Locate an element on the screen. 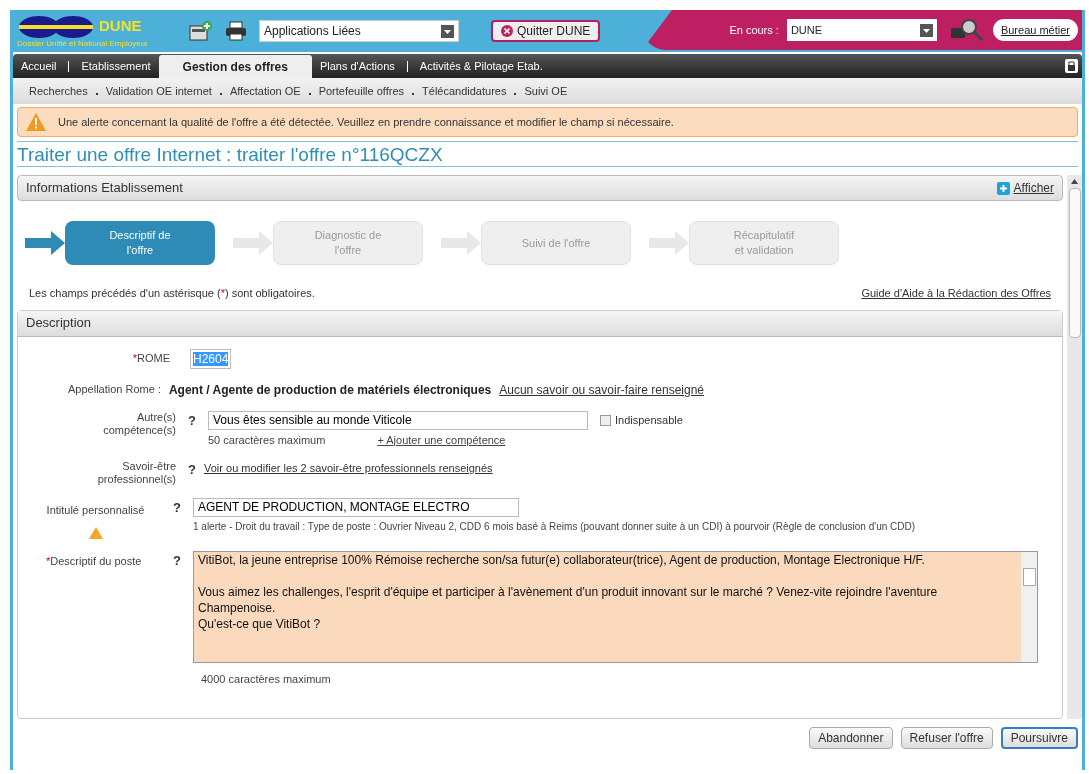 The image size is (1089, 774). textarea-scrollbar is located at coordinates (1029, 606).